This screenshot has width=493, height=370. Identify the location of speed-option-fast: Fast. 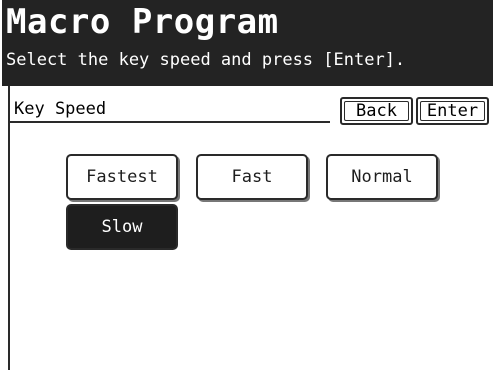
(252, 177).